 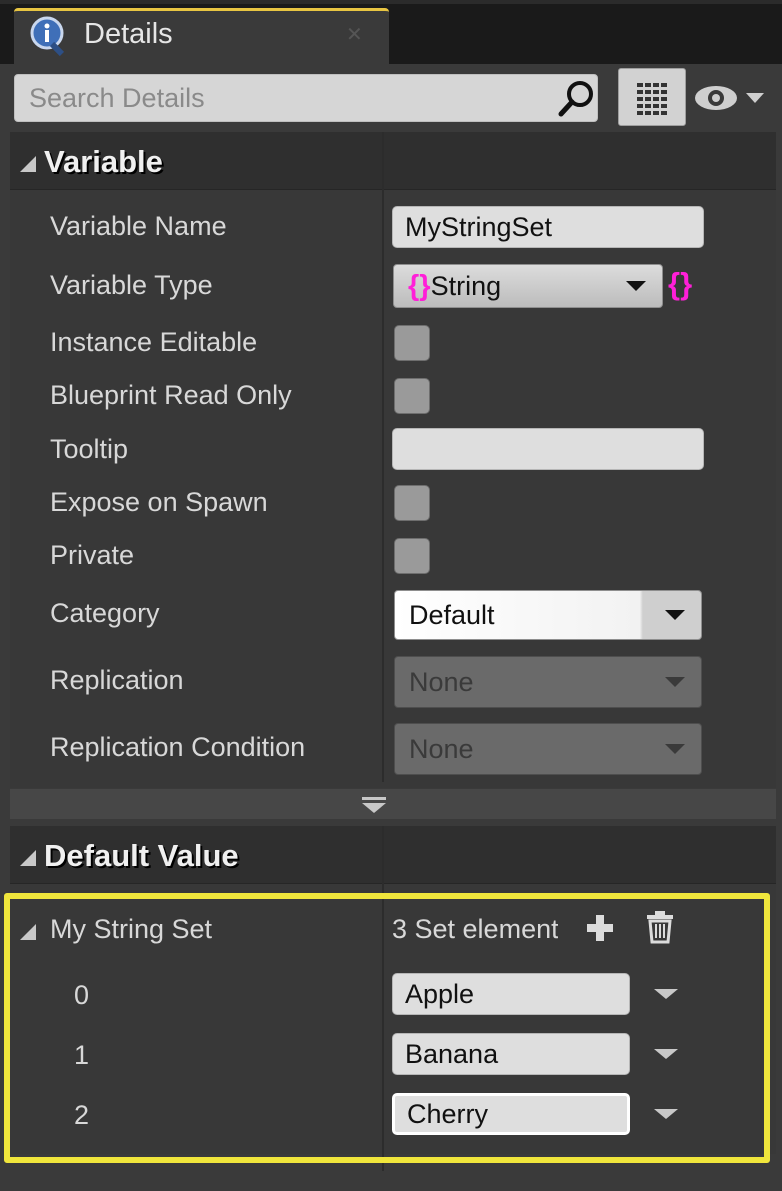 What do you see at coordinates (731, 98) in the screenshot?
I see `eye-icon` at bounding box center [731, 98].